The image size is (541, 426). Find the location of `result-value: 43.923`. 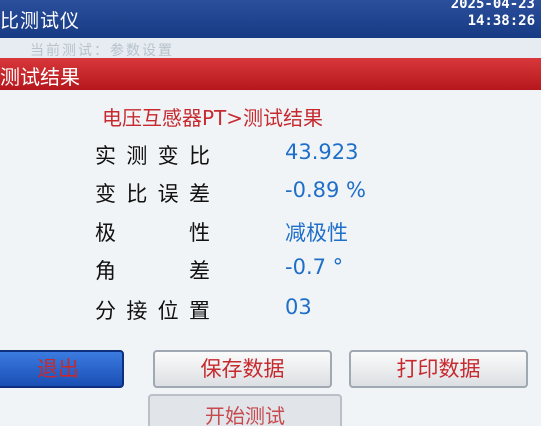

result-value: 43.923 is located at coordinates (322, 152).